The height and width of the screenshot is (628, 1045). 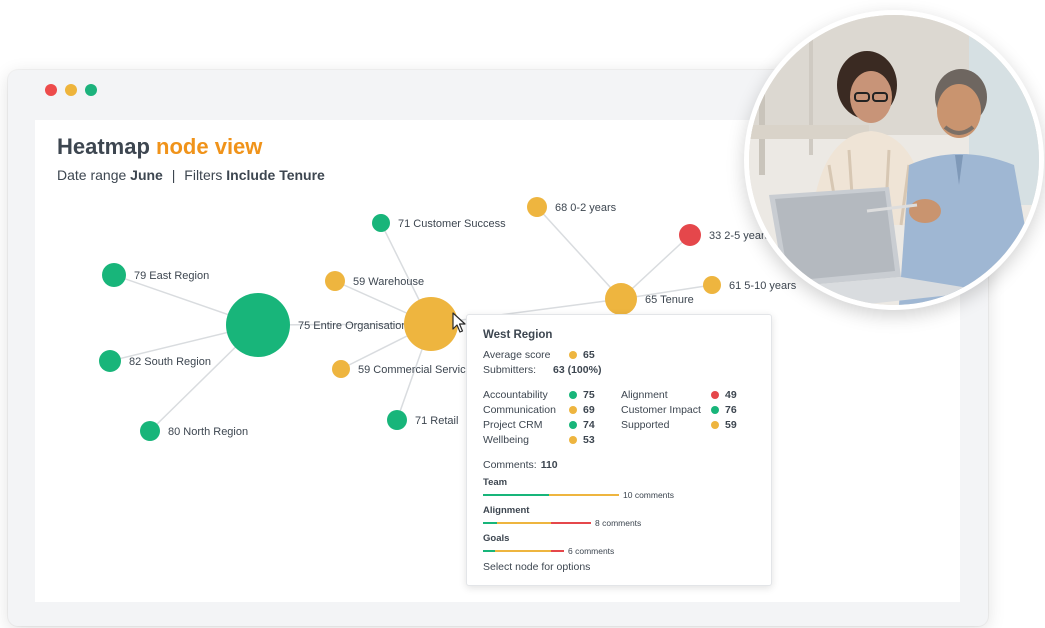 What do you see at coordinates (552, 394) in the screenshot?
I see `metric-row: Accountability 75` at bounding box center [552, 394].